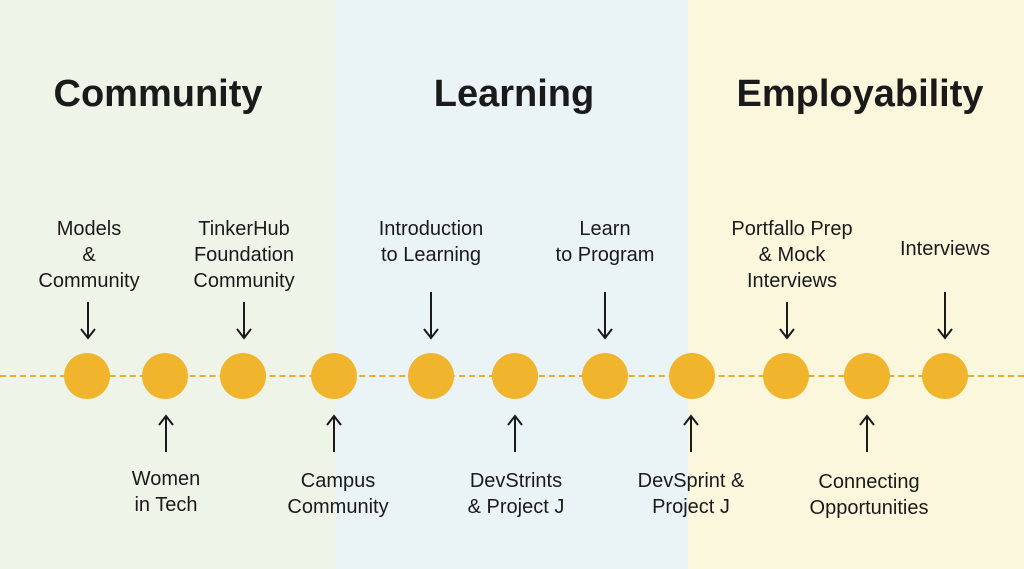 The height and width of the screenshot is (569, 1024). Describe the element at coordinates (605, 255) in the screenshot. I see `label-line: to Program` at that location.